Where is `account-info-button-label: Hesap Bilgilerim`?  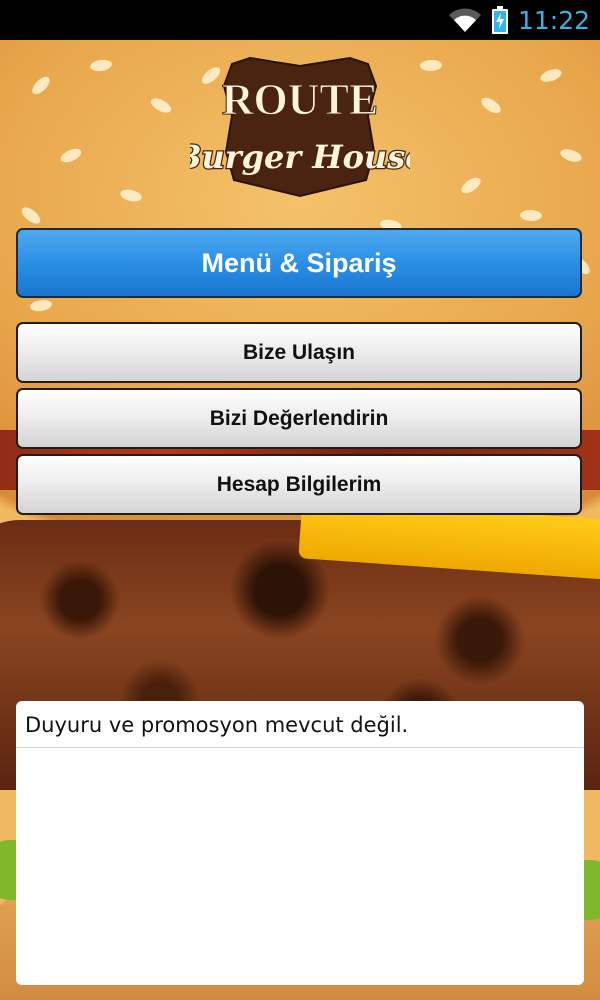 account-info-button-label: Hesap Bilgilerim is located at coordinates (299, 484).